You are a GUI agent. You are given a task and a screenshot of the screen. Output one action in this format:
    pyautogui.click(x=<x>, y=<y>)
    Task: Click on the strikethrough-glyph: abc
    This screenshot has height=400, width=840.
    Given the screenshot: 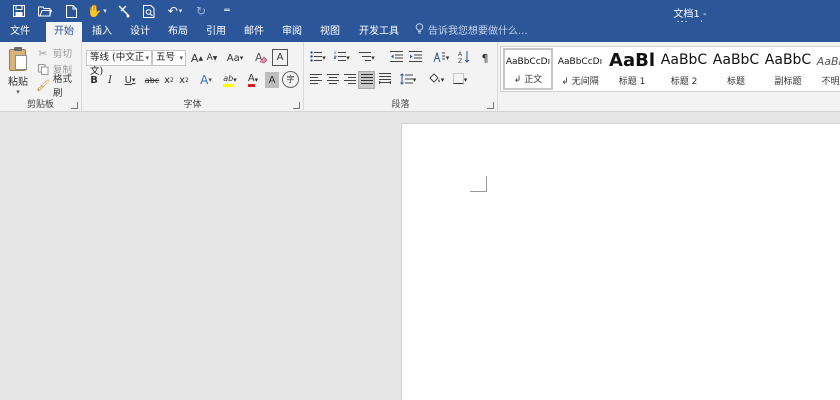 What is the action you would take?
    pyautogui.click(x=152, y=80)
    